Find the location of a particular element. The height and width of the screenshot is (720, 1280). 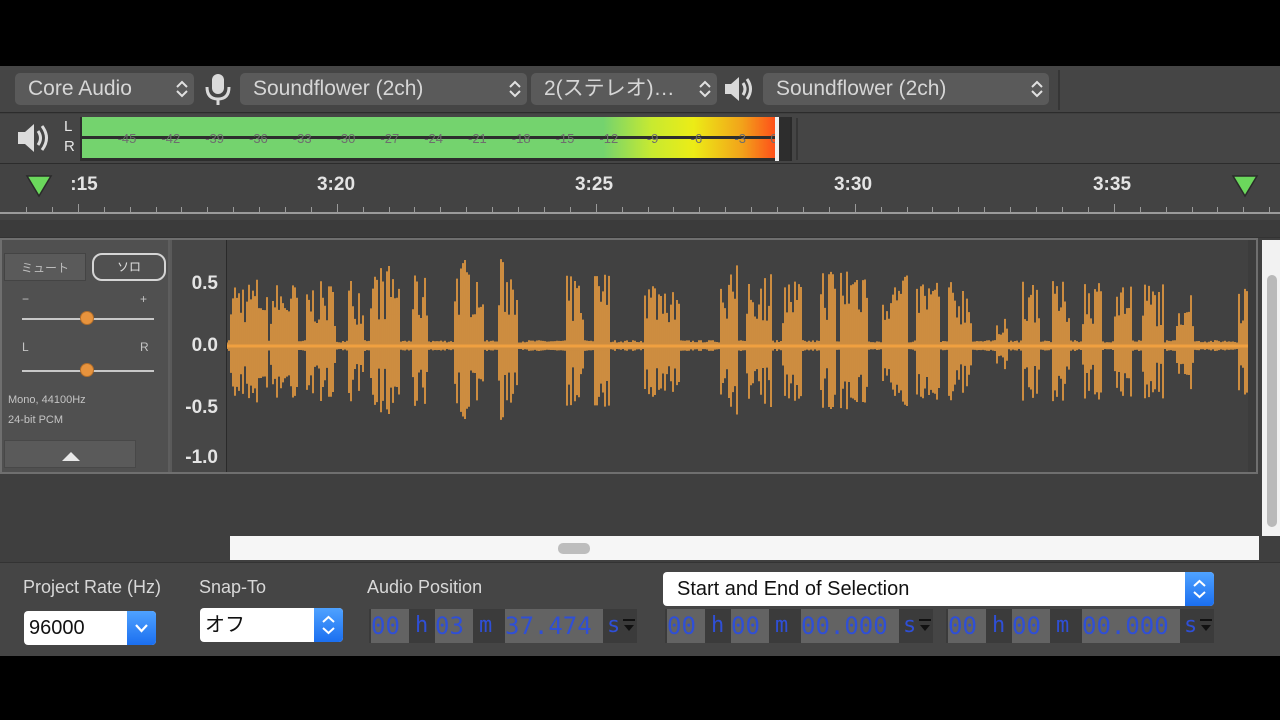

time-label: 3:20 is located at coordinates (336, 184).